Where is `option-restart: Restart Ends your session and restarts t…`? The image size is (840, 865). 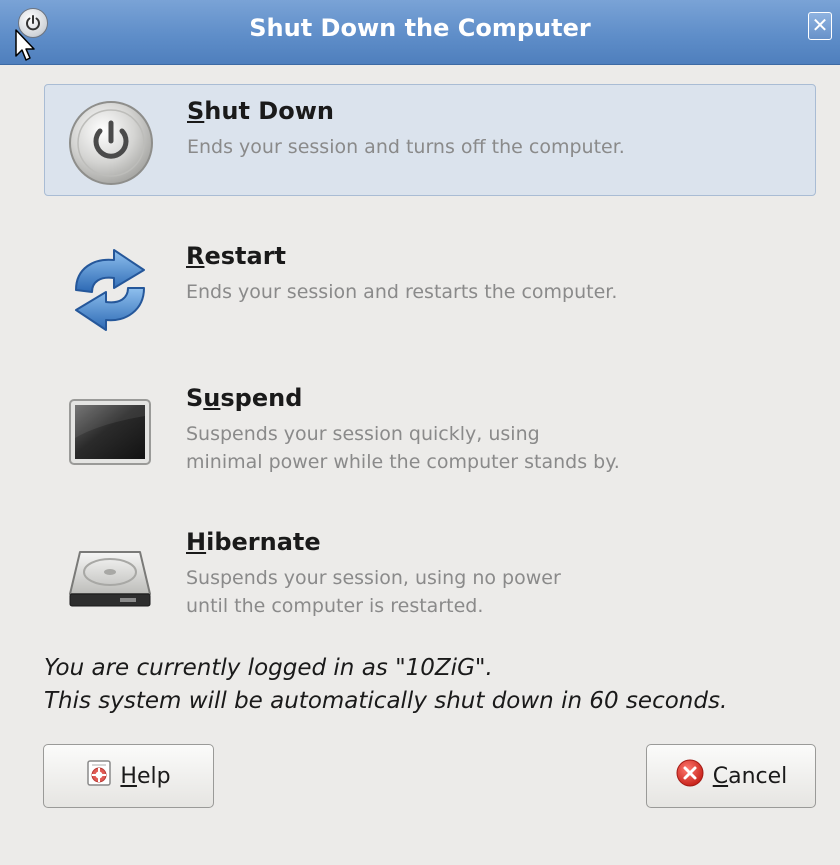
option-restart: Restart Ends your session and restarts t… is located at coordinates (430, 286).